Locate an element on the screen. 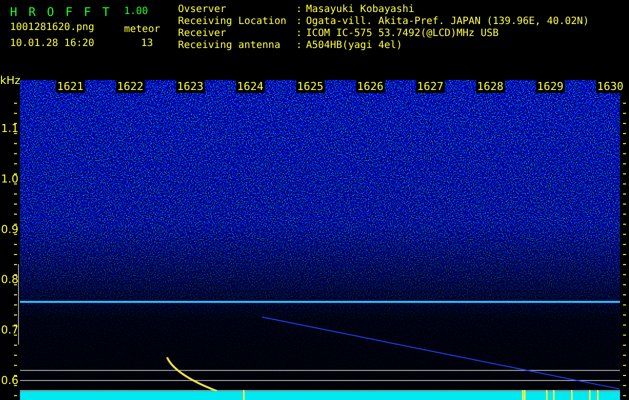 This screenshot has width=629, height=400. time-label: 1621 is located at coordinates (70, 86).